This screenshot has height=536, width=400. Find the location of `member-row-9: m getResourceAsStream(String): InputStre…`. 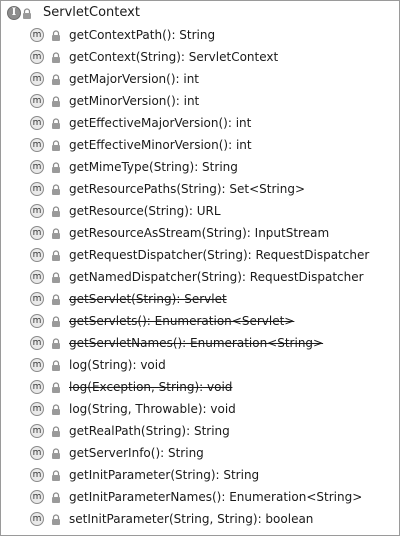

member-row-9: m getResourceAsStream(String): InputStre… is located at coordinates (200, 234).